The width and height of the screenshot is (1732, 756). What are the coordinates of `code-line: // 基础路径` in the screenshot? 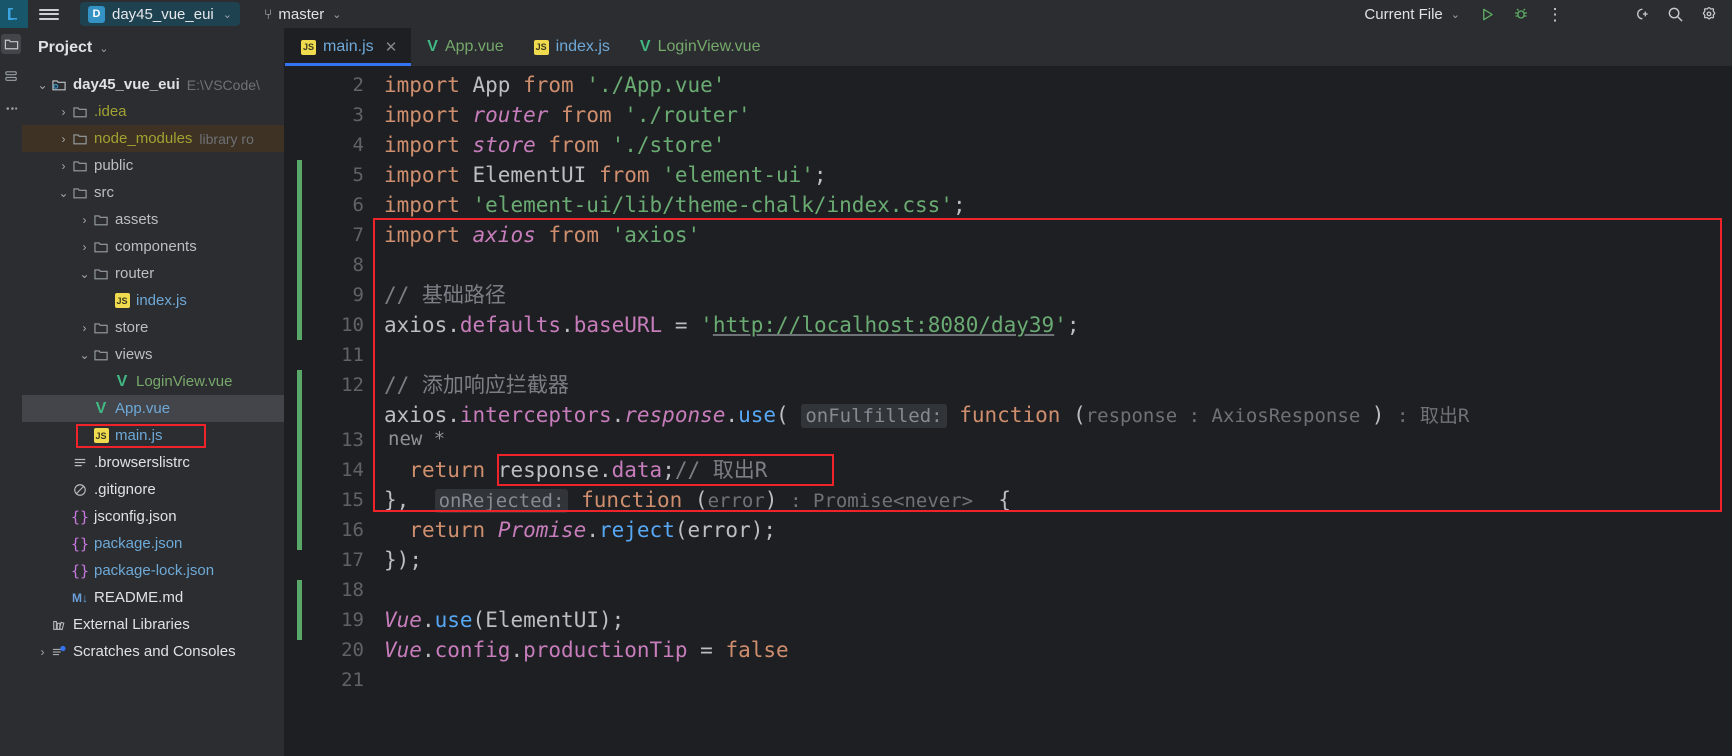 It's located at (1056, 295).